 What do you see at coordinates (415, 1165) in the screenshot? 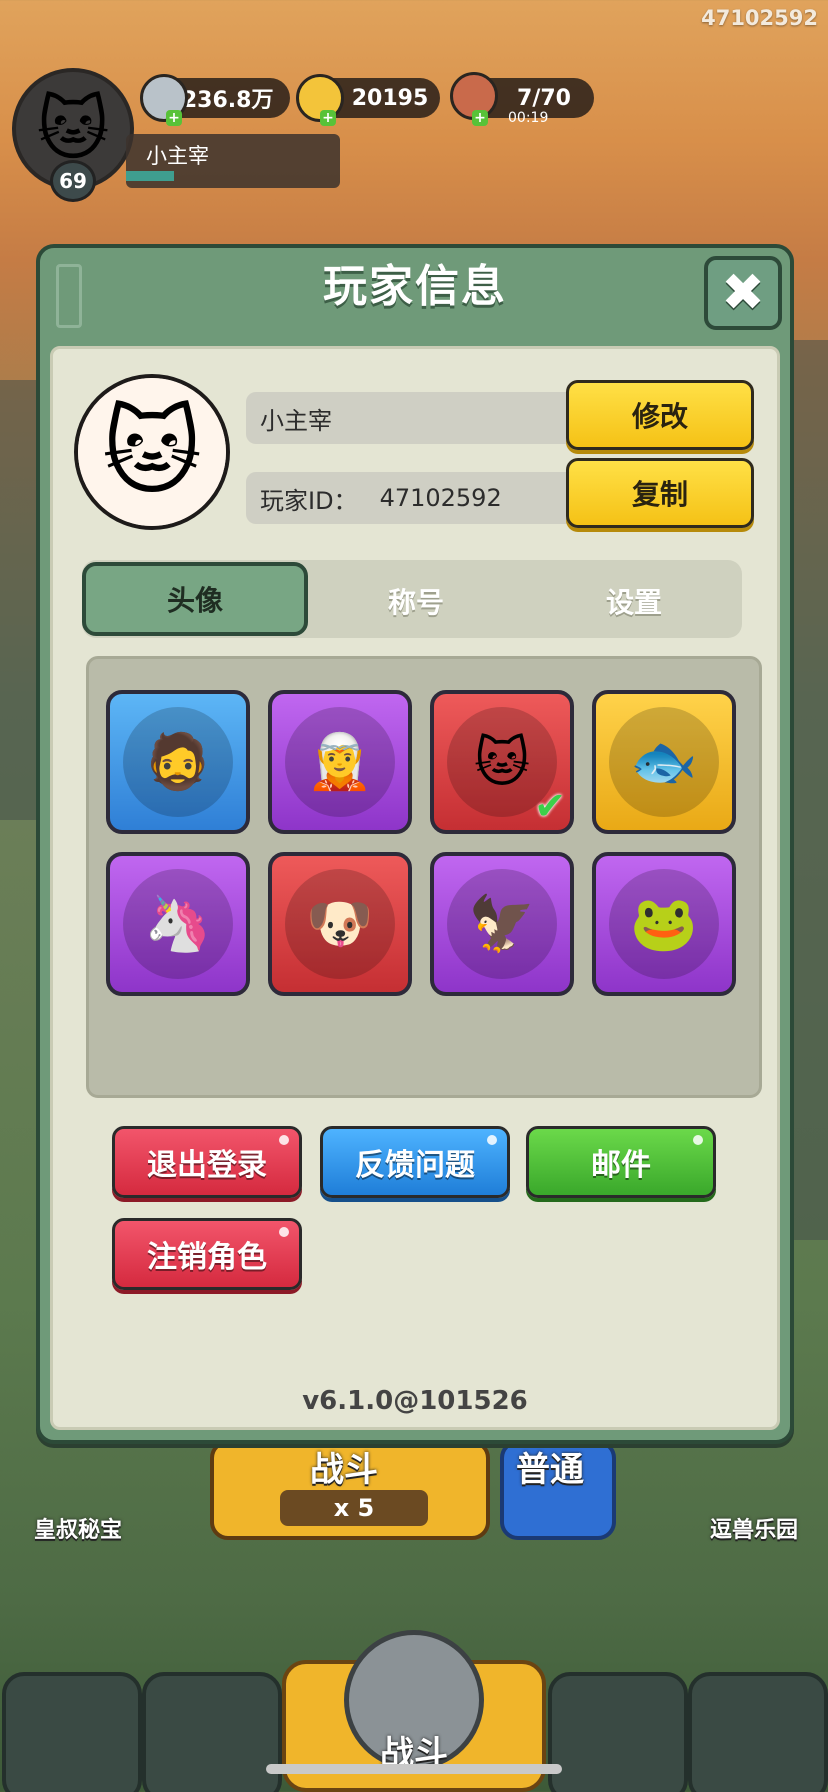
I see `feedback-label: 反馈问题` at bounding box center [415, 1165].